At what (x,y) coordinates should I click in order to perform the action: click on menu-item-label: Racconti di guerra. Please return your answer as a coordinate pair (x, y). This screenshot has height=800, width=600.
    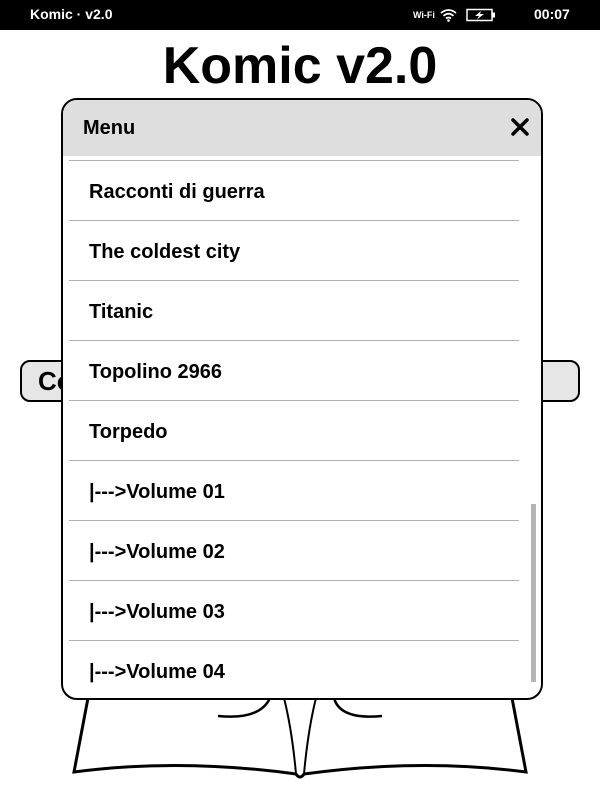
    Looking at the image, I should click on (177, 192).